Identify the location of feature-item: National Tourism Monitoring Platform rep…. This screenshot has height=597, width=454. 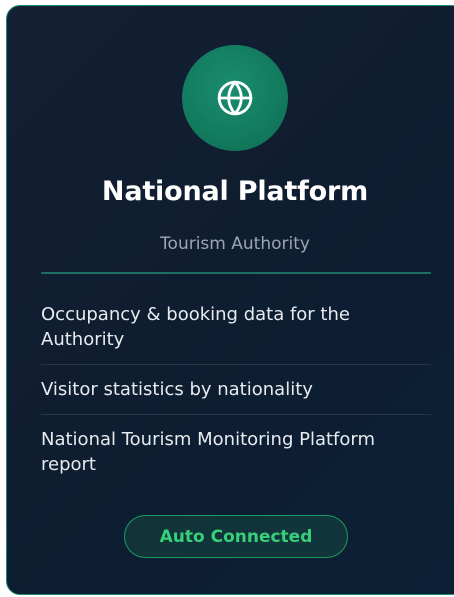
(208, 452).